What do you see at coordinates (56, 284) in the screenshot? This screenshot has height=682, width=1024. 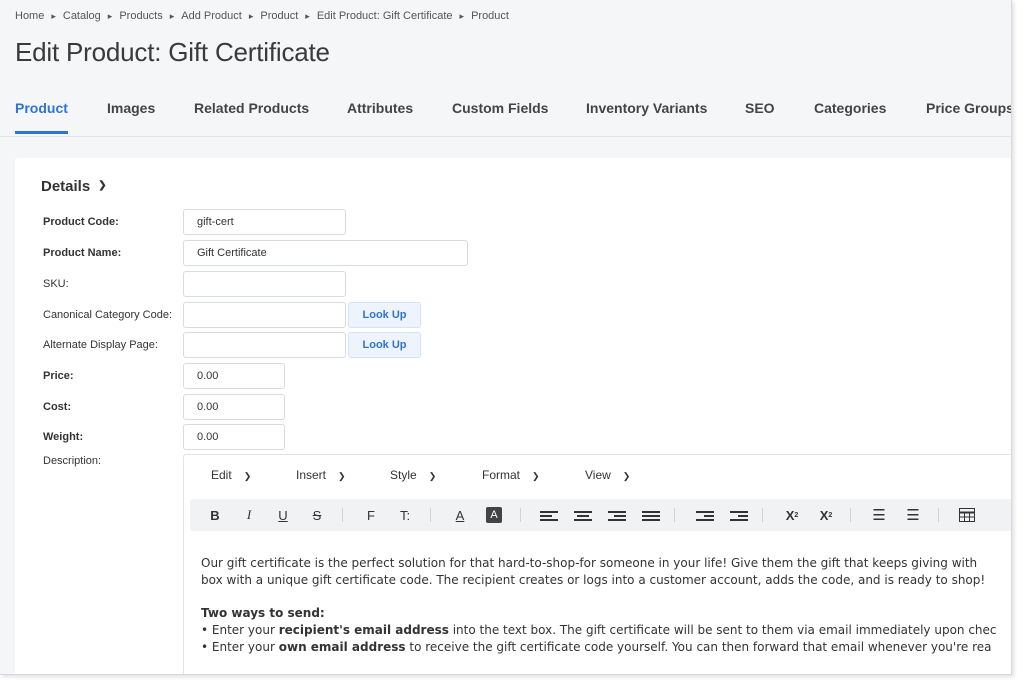 I see `sku-label: SKU:` at bounding box center [56, 284].